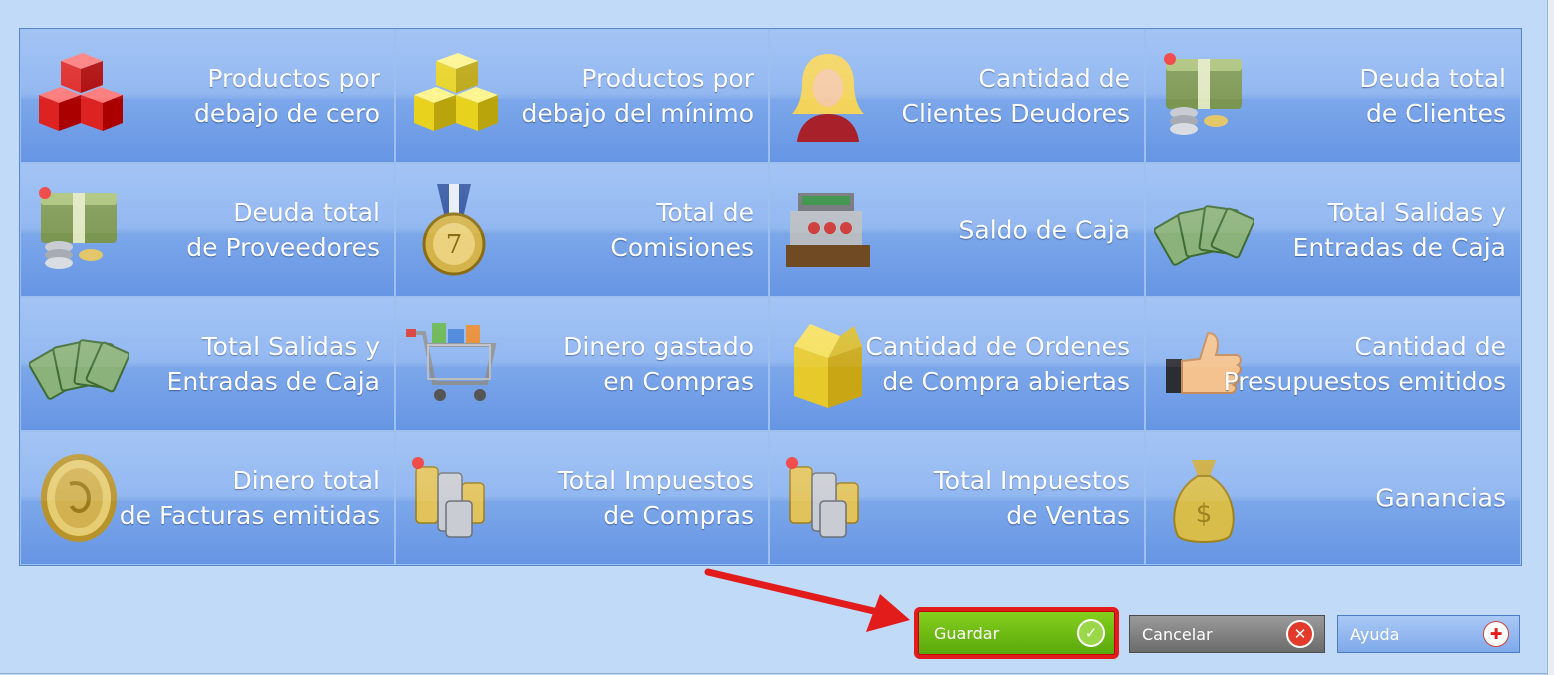 The image size is (1554, 675). Describe the element at coordinates (1032, 498) in the screenshot. I see `tile-label: Total Impuestos de Ventas` at that location.